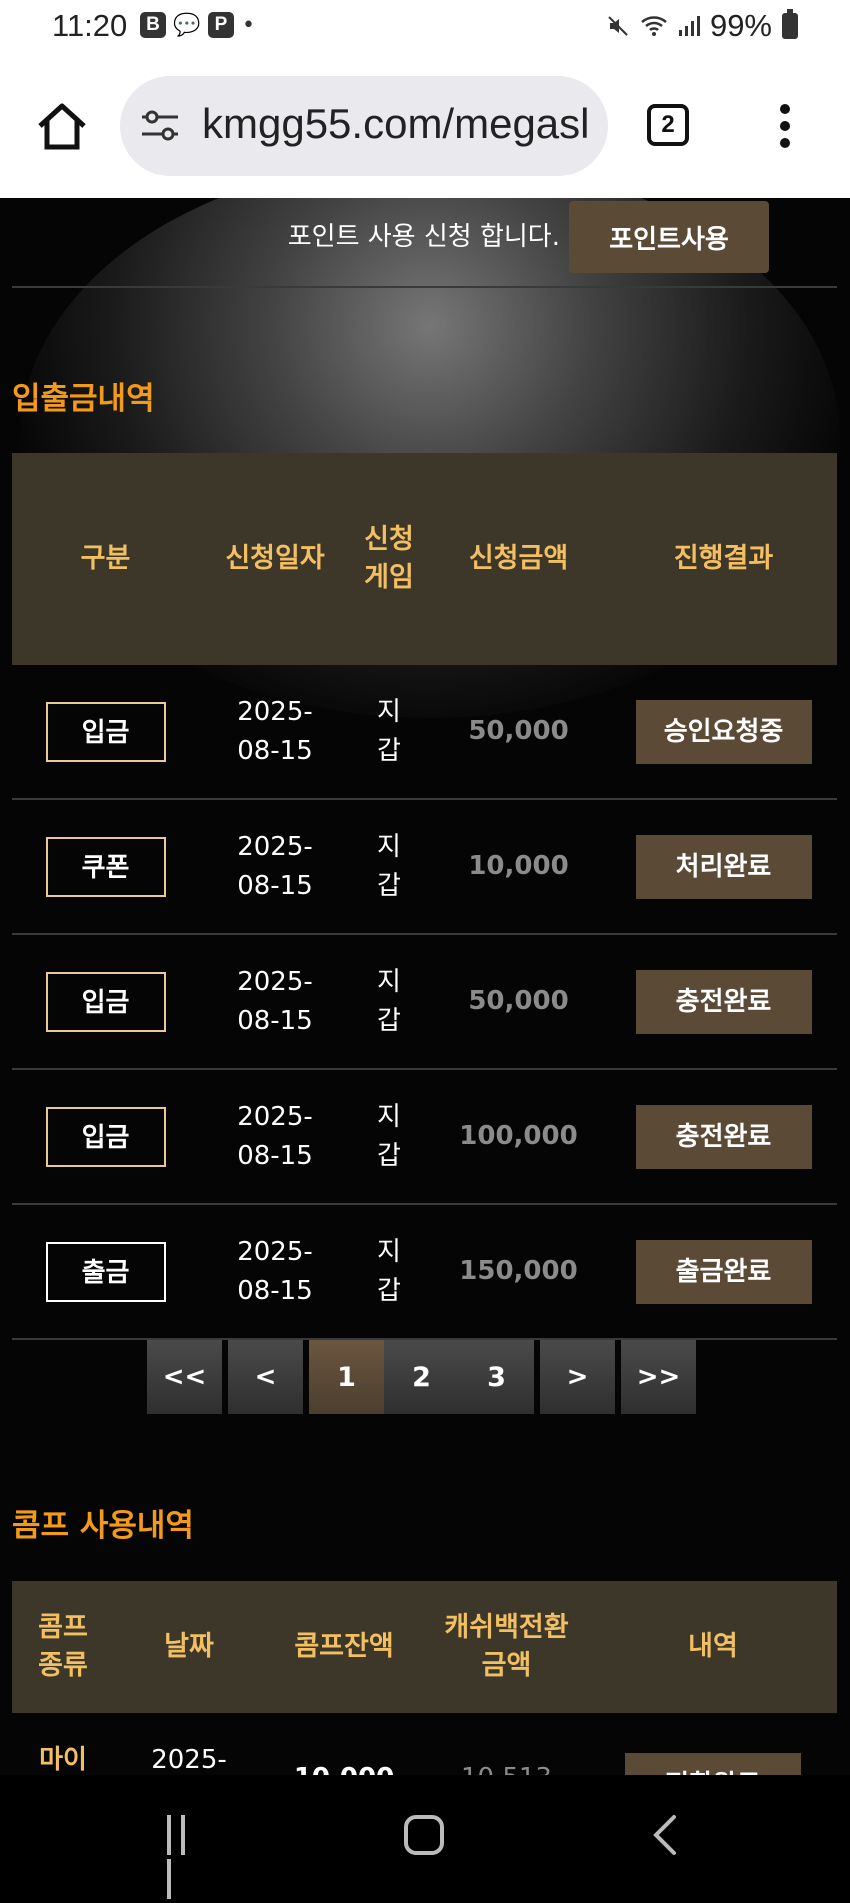 This screenshot has width=850, height=1903. Describe the element at coordinates (90, 25) in the screenshot. I see `clock: 11:20` at that location.